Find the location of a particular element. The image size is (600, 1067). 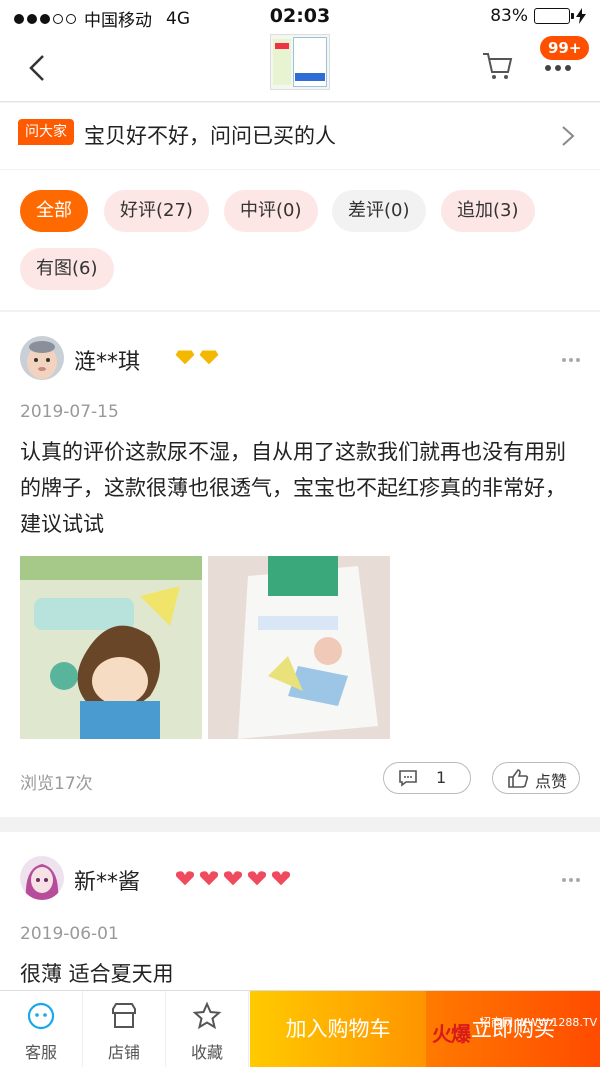

view-count: 浏览17次 is located at coordinates (56, 784).